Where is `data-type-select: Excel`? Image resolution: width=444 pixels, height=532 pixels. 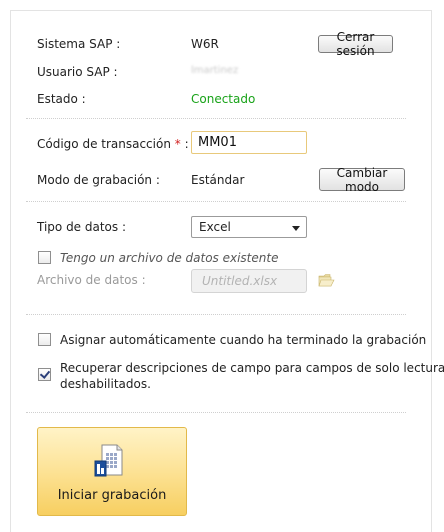 data-type-select: Excel is located at coordinates (249, 227).